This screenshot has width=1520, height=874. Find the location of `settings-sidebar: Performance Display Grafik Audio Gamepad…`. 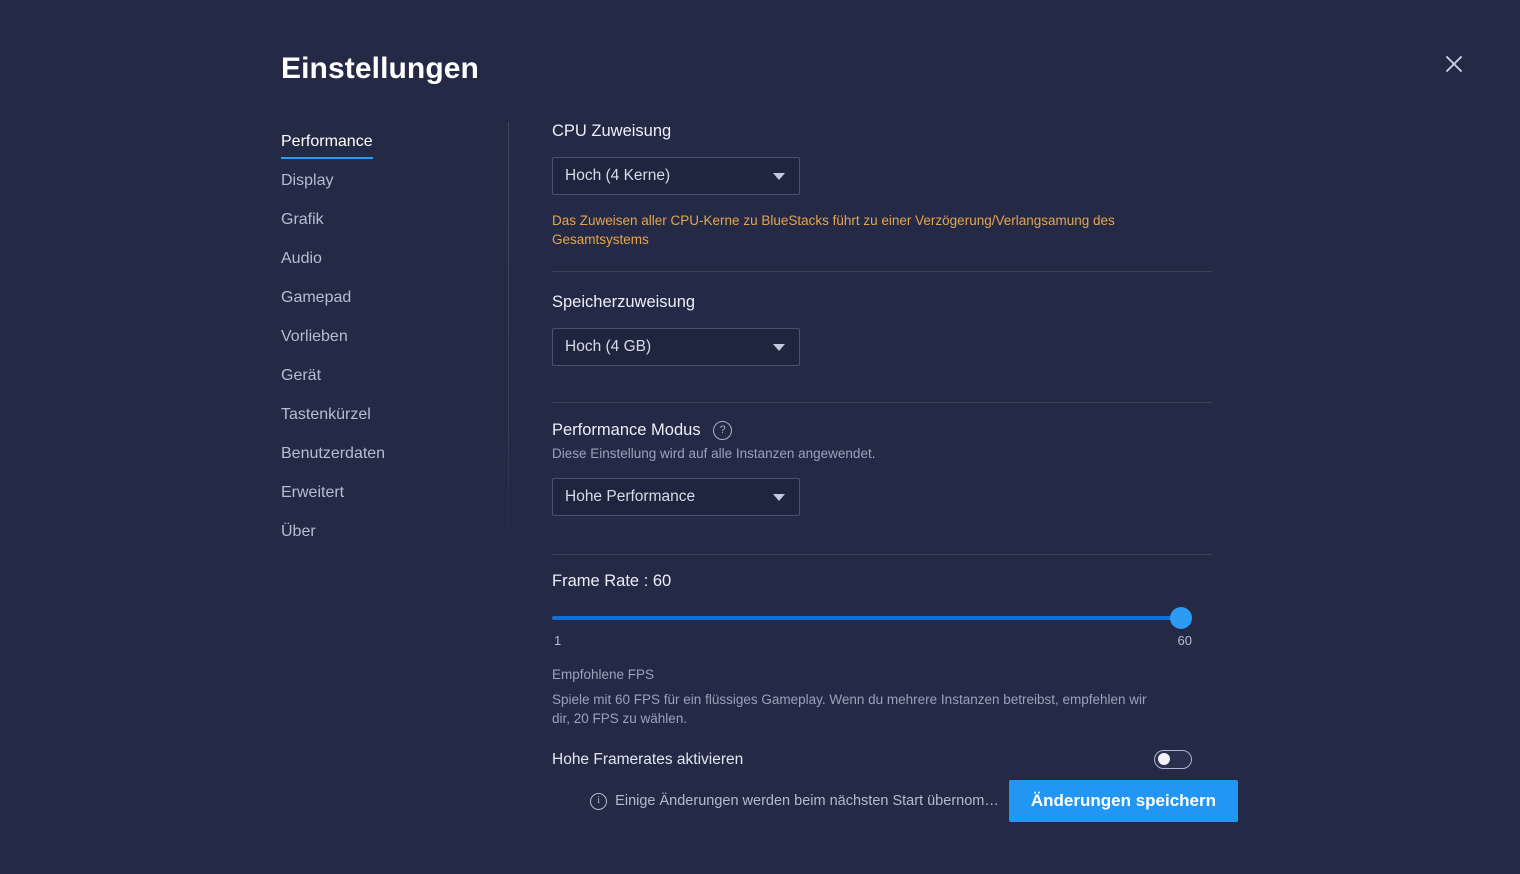

settings-sidebar: Performance Display Grafik Audio Gamepad… is located at coordinates (386, 344).